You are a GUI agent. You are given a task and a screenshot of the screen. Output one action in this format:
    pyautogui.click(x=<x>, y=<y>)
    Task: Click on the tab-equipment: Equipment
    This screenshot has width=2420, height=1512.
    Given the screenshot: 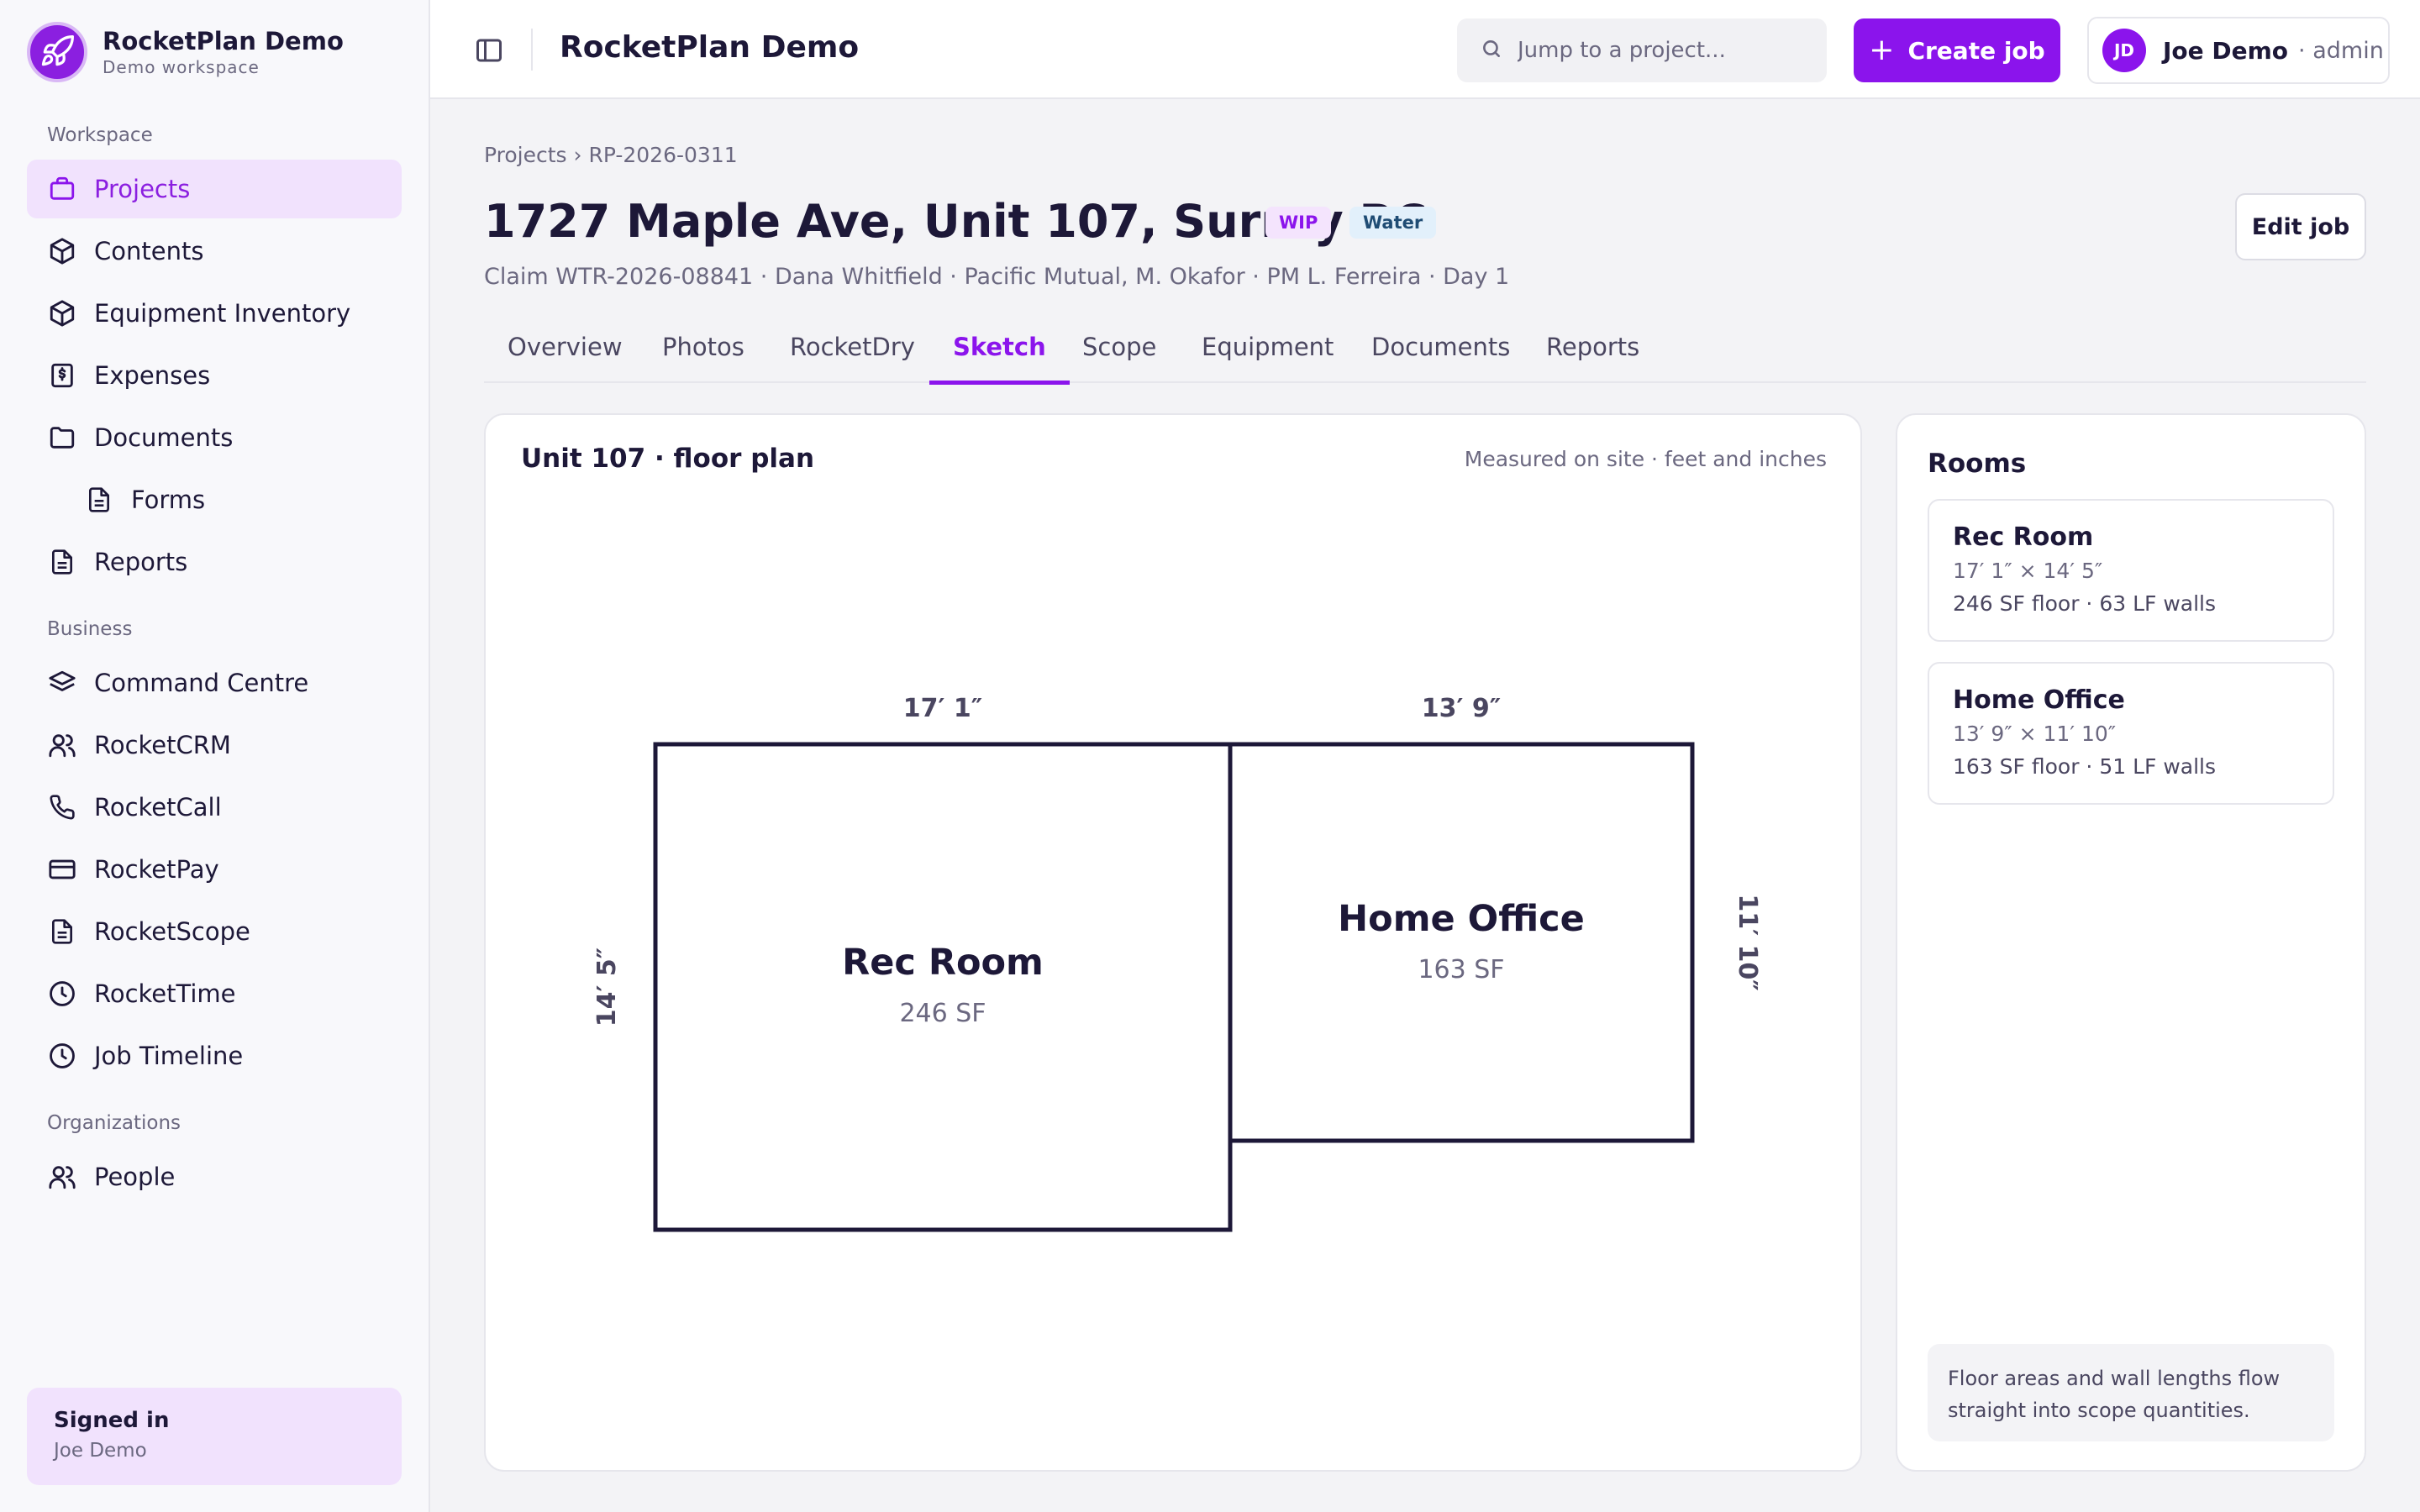 What is the action you would take?
    pyautogui.click(x=1268, y=357)
    